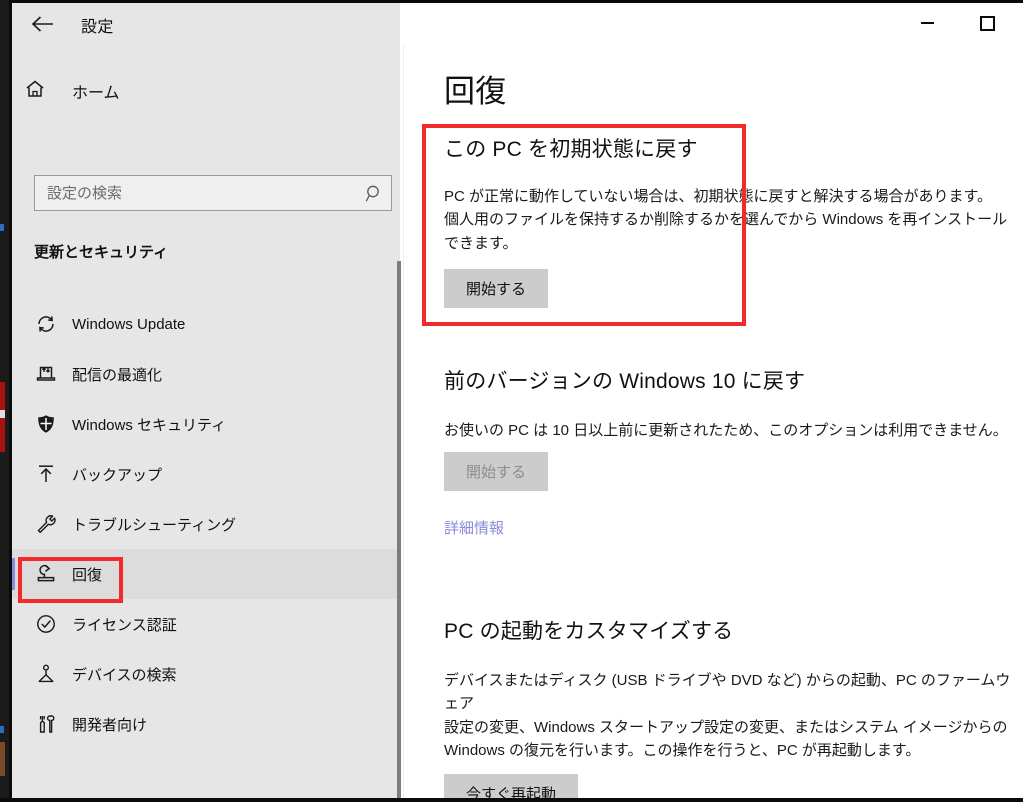 This screenshot has width=1023, height=802. Describe the element at coordinates (2, 435) in the screenshot. I see `background-accent-red-b` at that location.